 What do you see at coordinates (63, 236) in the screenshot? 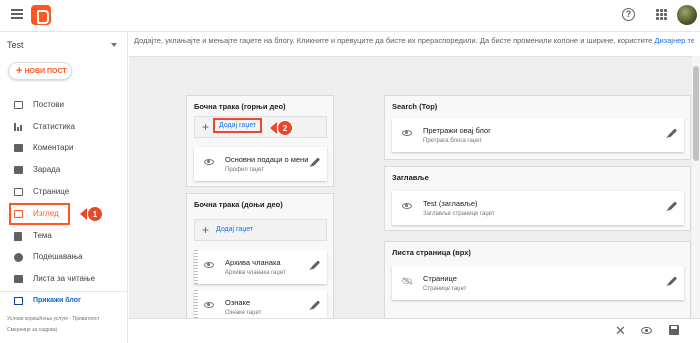
I see `sidebar-item-theme: Тема` at bounding box center [63, 236].